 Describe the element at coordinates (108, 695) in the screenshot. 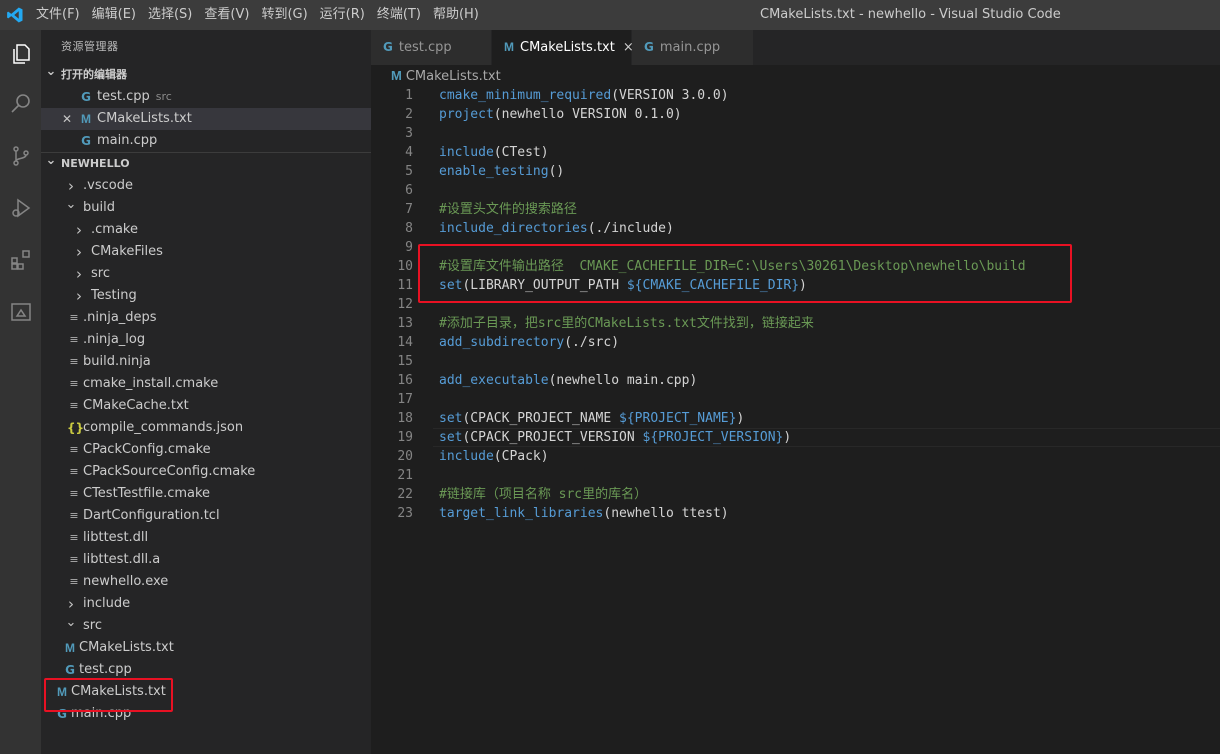

I see `highlight-box-src-cmakelists` at that location.